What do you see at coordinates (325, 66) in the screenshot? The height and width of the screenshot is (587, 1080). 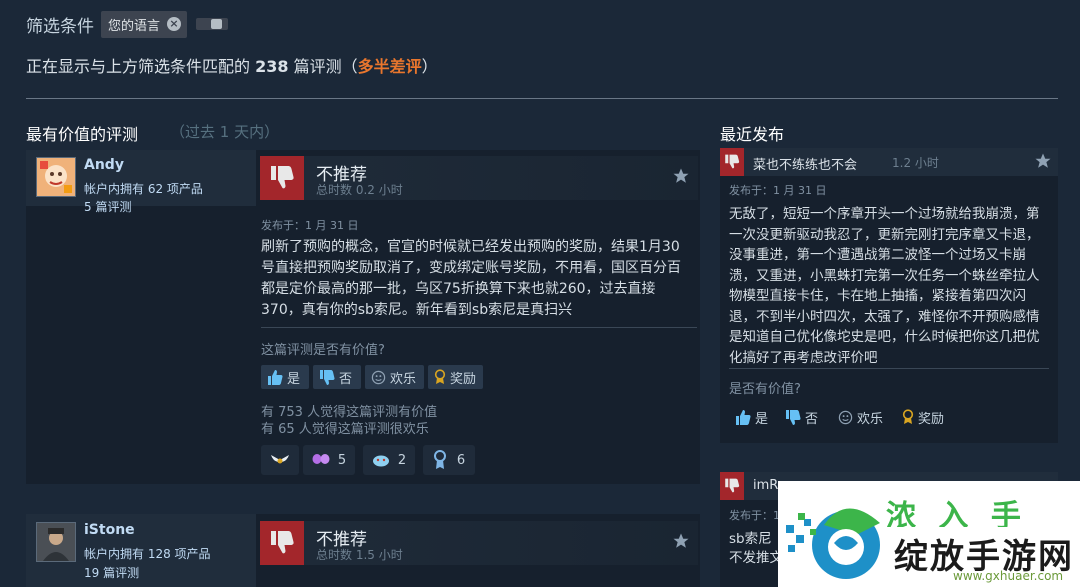 I see `summary-suffix: 篇评测（` at bounding box center [325, 66].